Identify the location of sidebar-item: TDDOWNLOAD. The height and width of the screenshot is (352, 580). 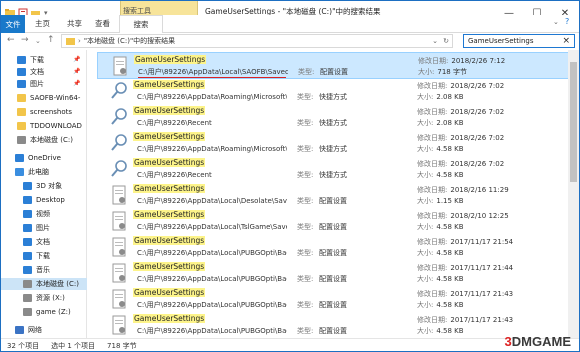
(44, 126).